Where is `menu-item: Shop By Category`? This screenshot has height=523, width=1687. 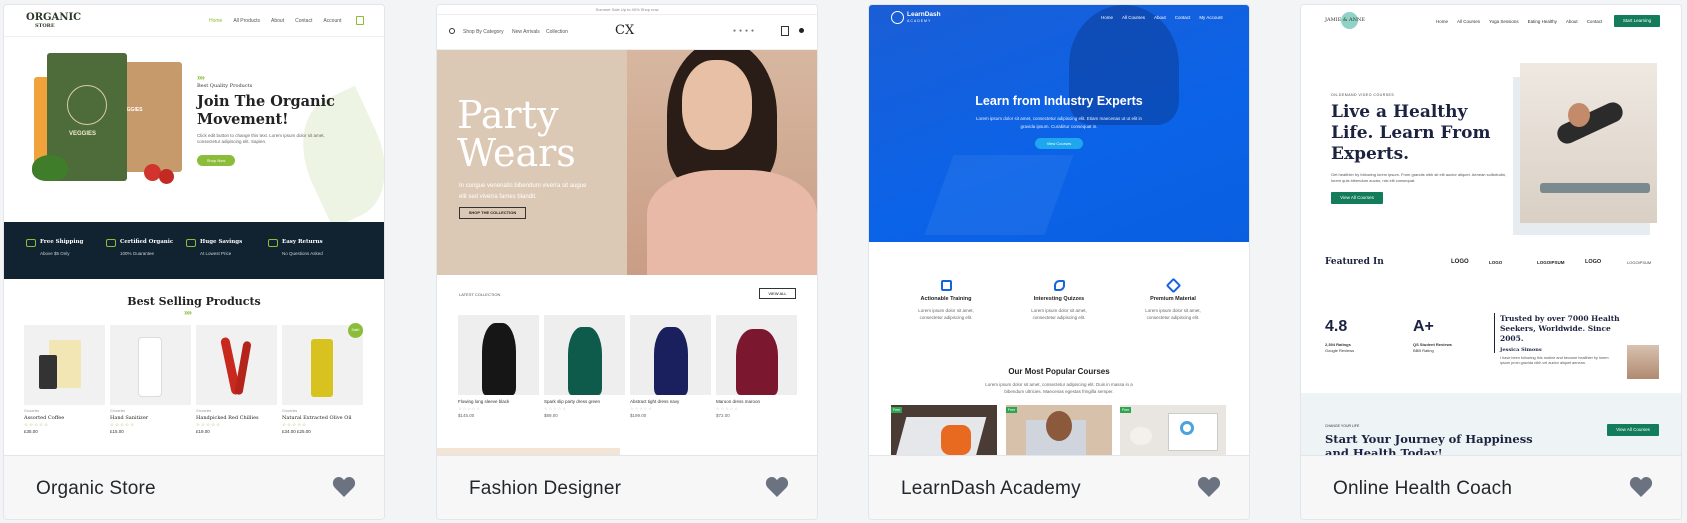
menu-item: Shop By Category is located at coordinates (483, 32).